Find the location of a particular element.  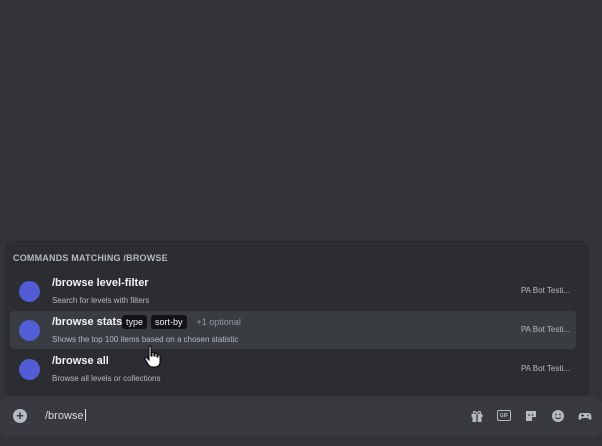

add-icon: + is located at coordinates (20, 416).